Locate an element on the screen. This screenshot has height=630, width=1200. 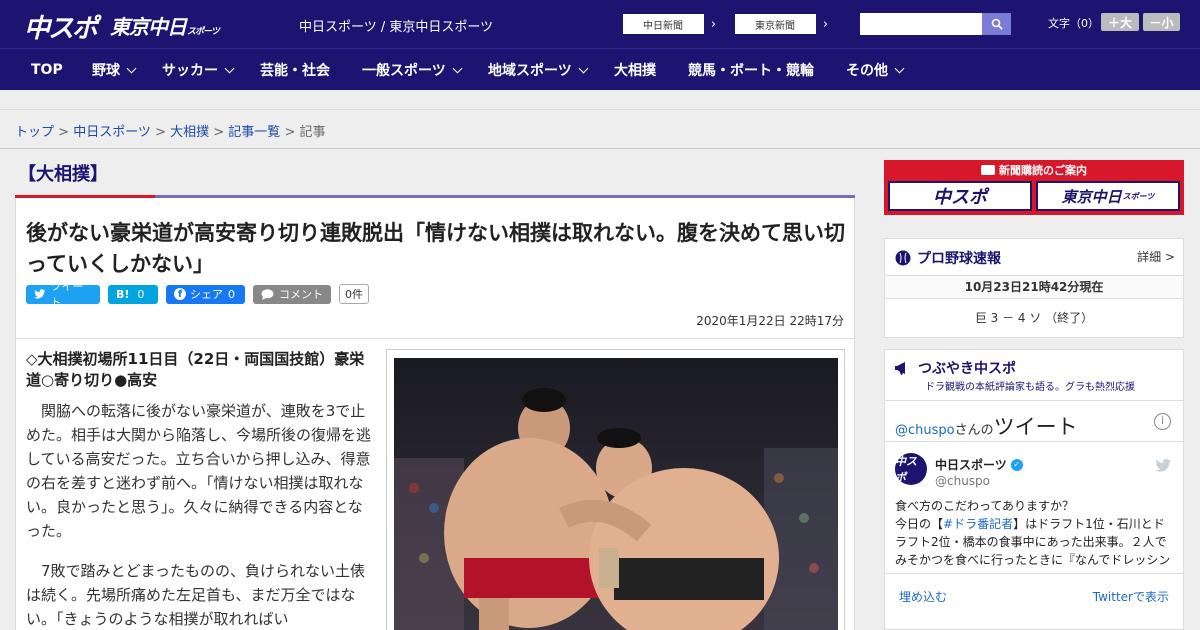
ad-chuspo-logo: 中スポ is located at coordinates (960, 196).